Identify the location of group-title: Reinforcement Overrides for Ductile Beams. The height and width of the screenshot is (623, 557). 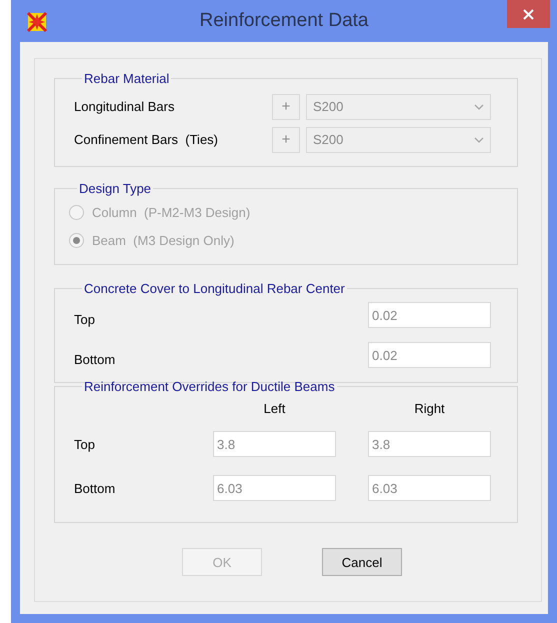
(209, 386).